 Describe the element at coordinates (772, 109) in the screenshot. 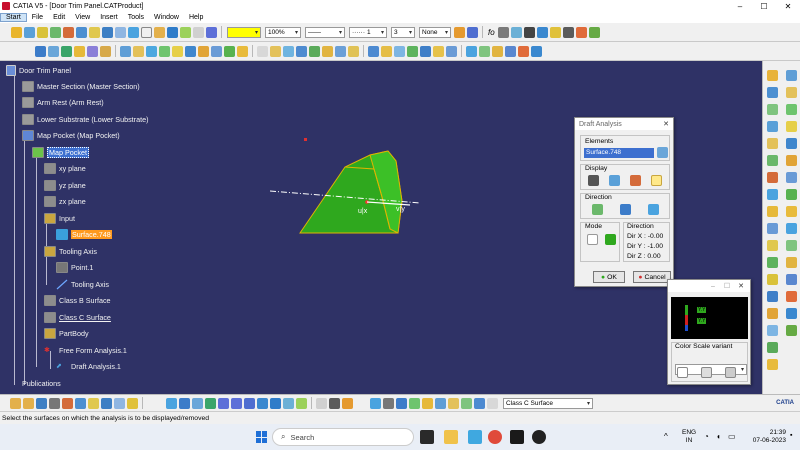

I see `connect-icon` at that location.